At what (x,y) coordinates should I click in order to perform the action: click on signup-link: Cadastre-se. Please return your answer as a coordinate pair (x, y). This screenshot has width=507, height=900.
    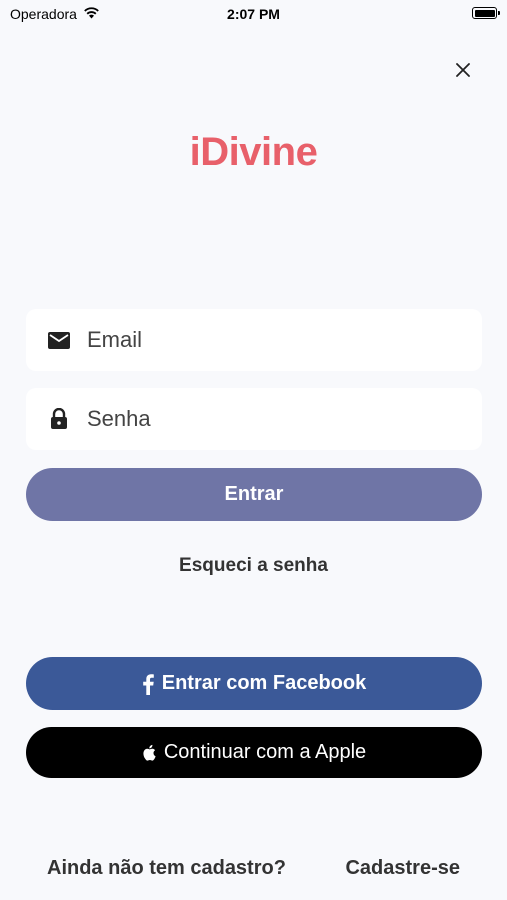
    Looking at the image, I should click on (402, 868).